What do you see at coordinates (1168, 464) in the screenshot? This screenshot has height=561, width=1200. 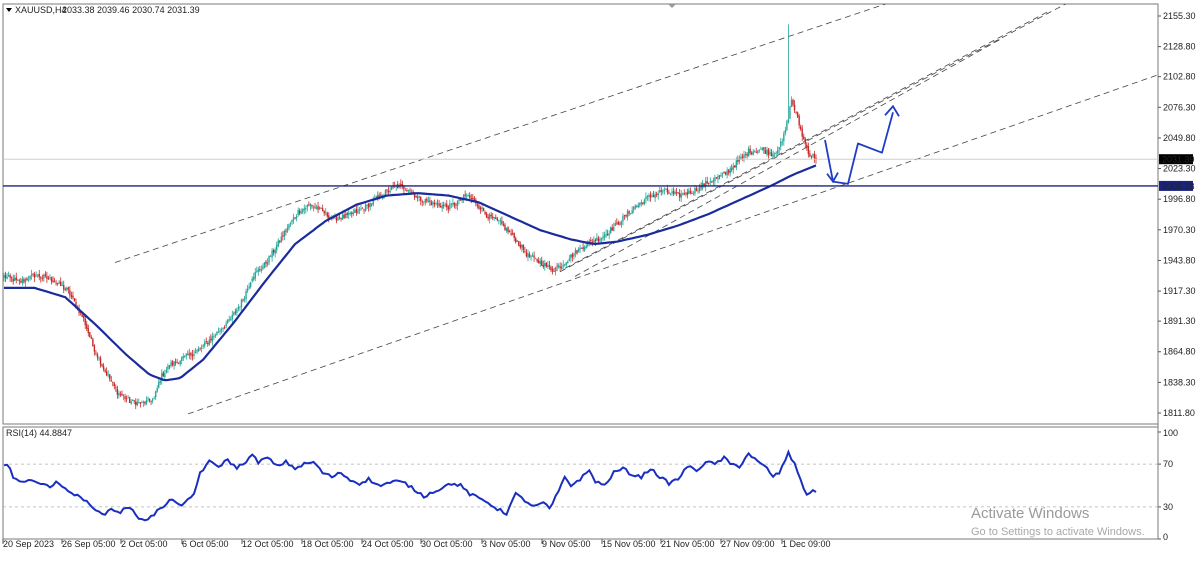 I see `rsi-tick-label: 70` at bounding box center [1168, 464].